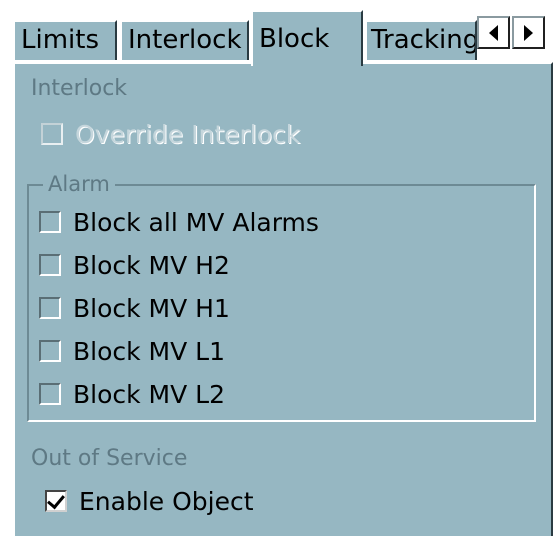 The image size is (554, 536). What do you see at coordinates (50, 351) in the screenshot?
I see `block-mv-l1-checkbox` at bounding box center [50, 351].